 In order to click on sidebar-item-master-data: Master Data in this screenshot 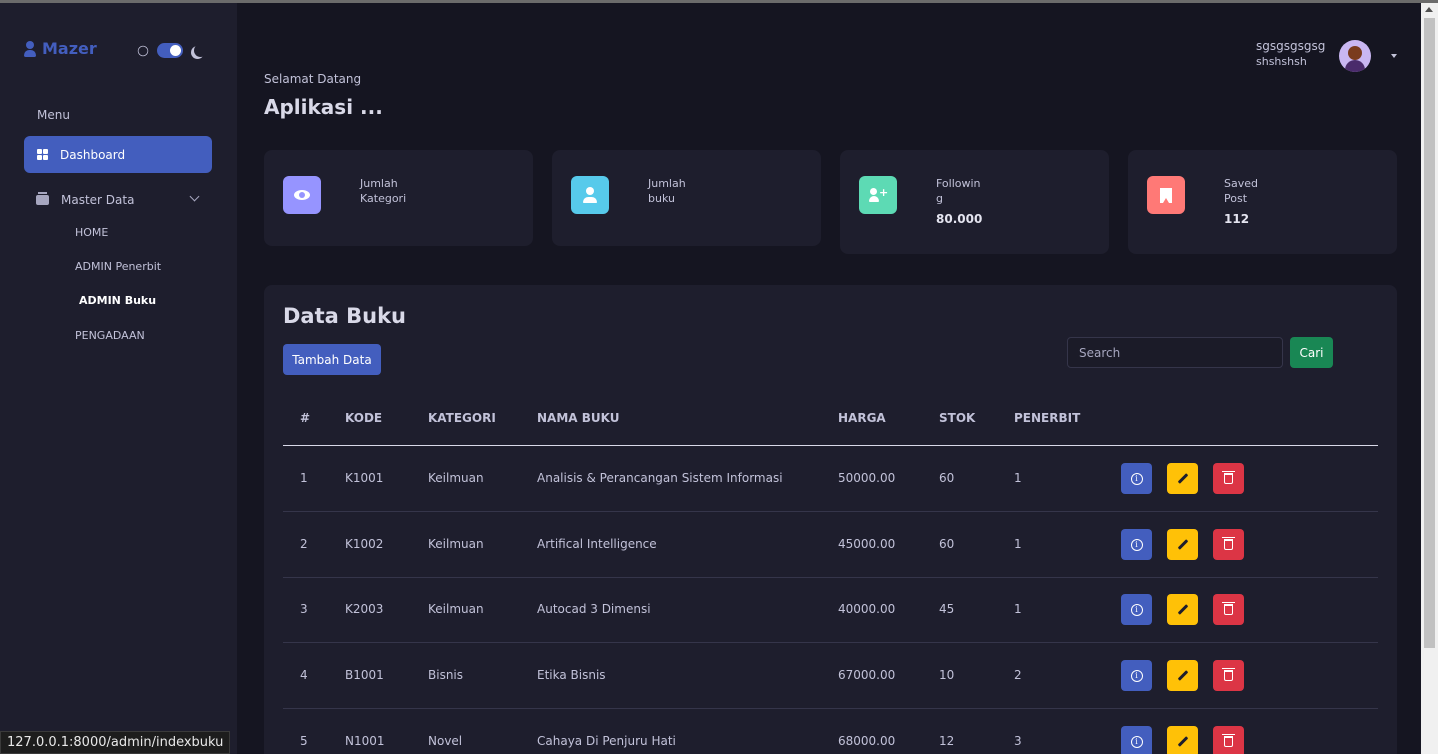, I will do `click(118, 200)`.